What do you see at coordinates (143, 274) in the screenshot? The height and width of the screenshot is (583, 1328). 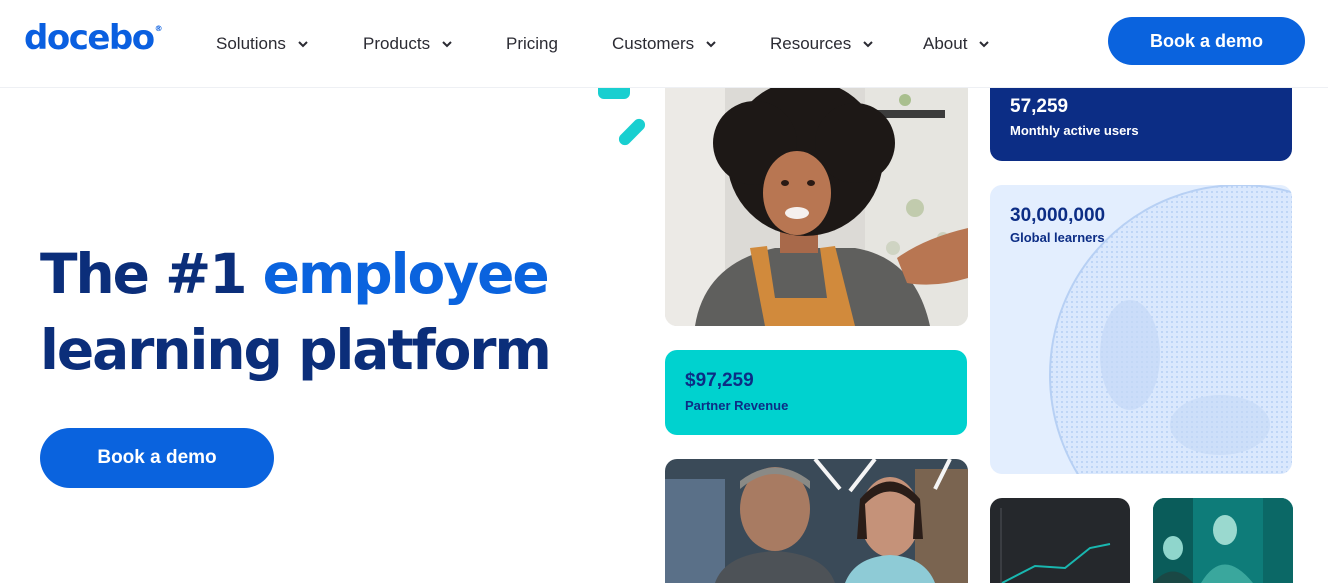 I see `hero-title-part1: The #1` at bounding box center [143, 274].